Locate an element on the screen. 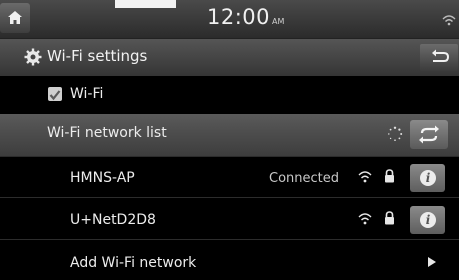  wifi-checkbox is located at coordinates (55, 94).